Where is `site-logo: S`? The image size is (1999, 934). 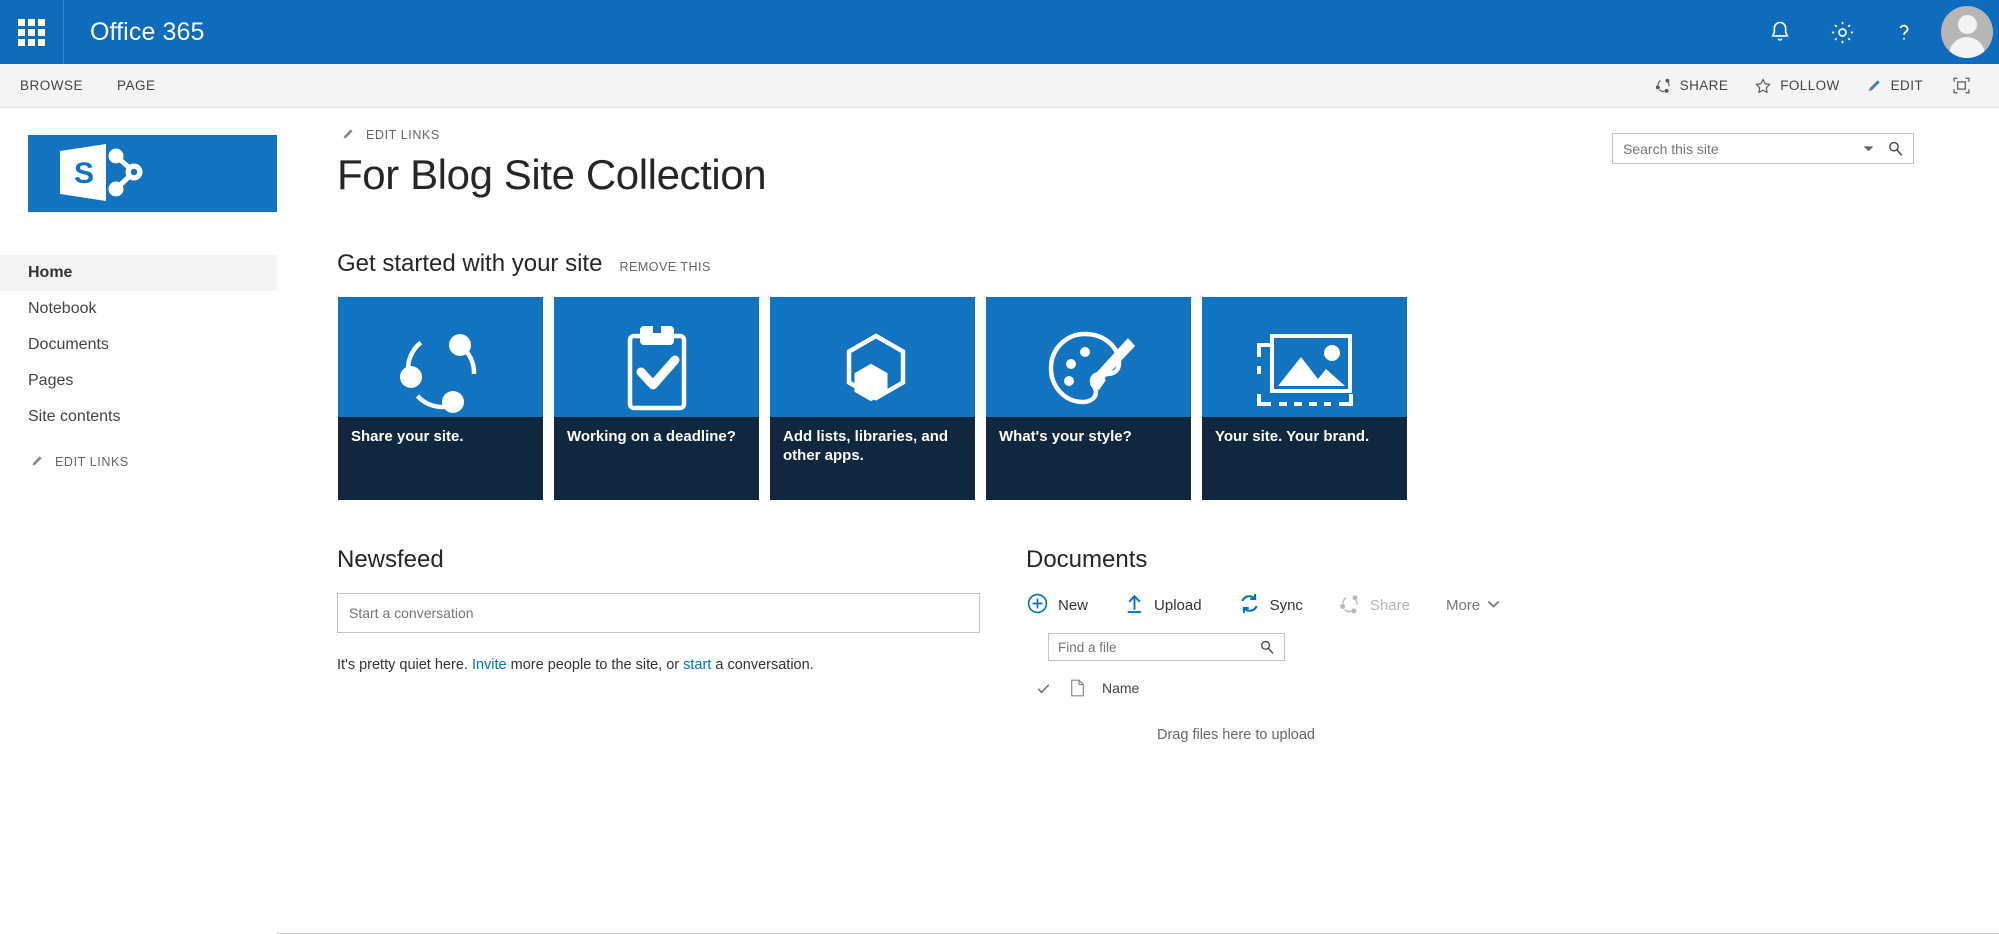 site-logo: S is located at coordinates (152, 173).